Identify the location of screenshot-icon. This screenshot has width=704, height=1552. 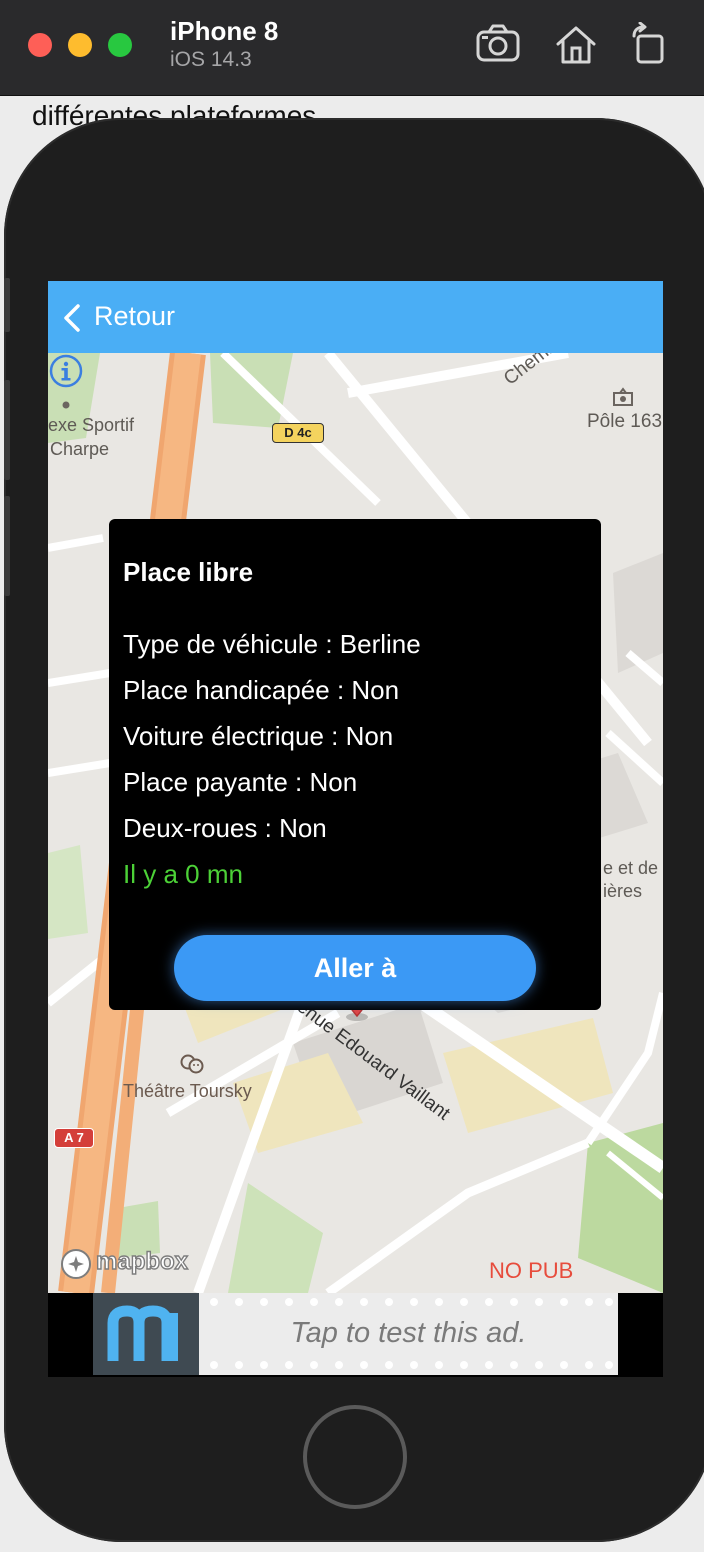
(498, 45).